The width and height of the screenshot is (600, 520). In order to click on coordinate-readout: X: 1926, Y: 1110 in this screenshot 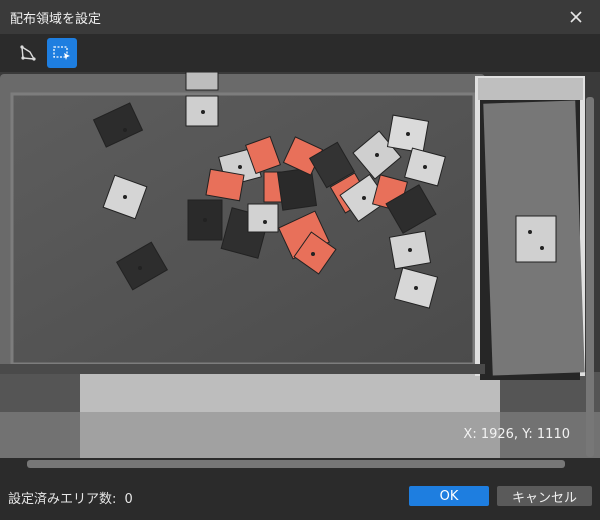, I will do `click(516, 434)`.